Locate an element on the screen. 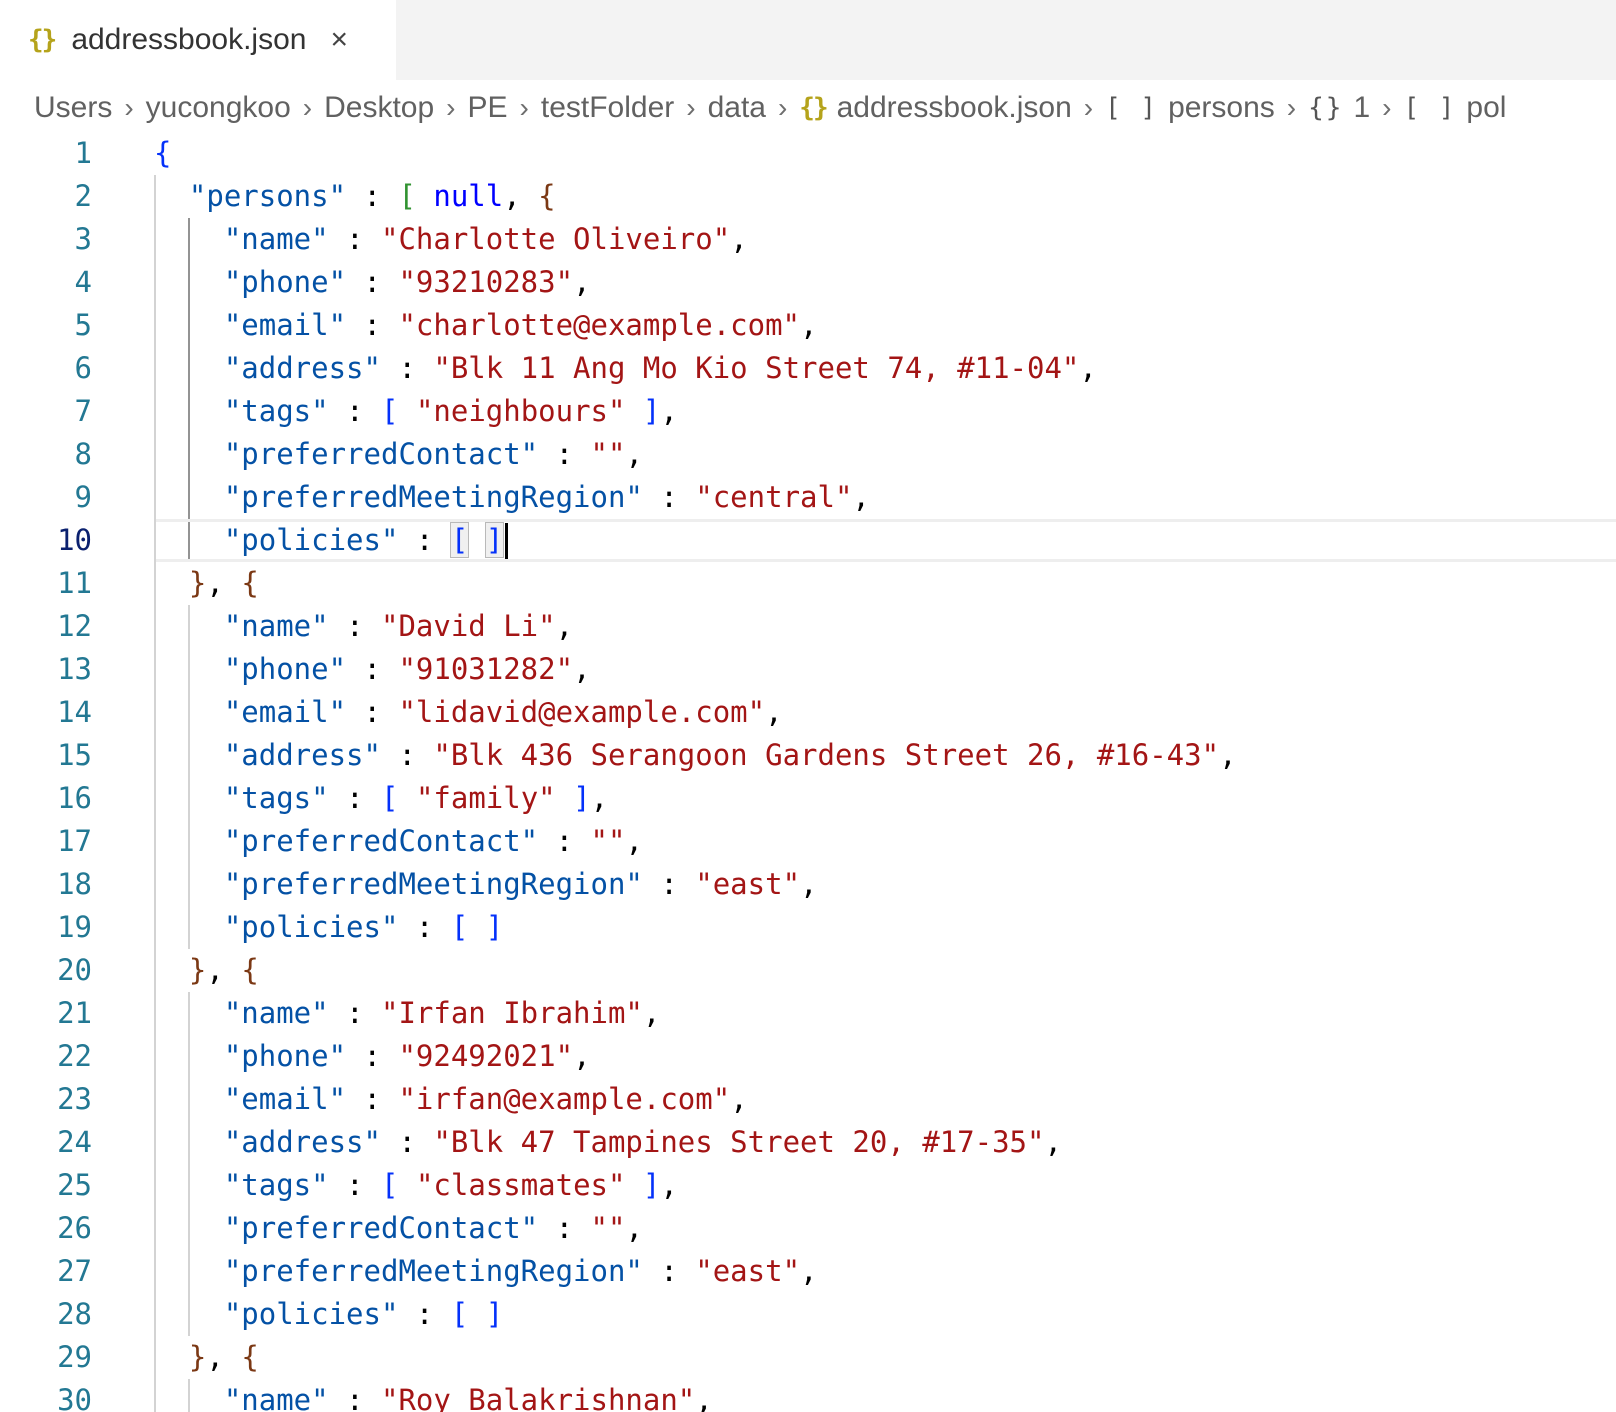 The image size is (1616, 1412). code-token: "address" is located at coordinates (302, 1142).